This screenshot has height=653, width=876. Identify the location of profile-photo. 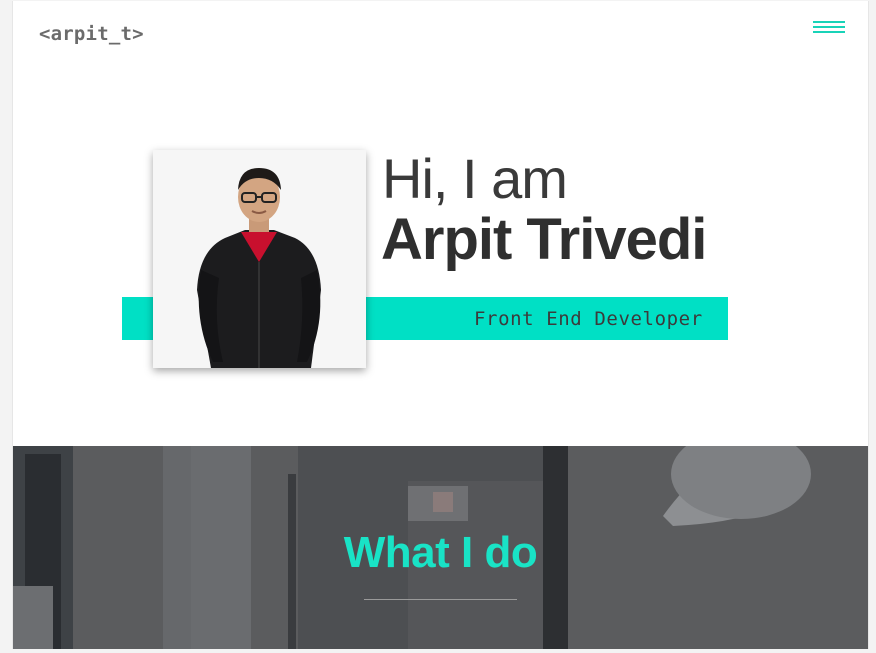
(259, 259).